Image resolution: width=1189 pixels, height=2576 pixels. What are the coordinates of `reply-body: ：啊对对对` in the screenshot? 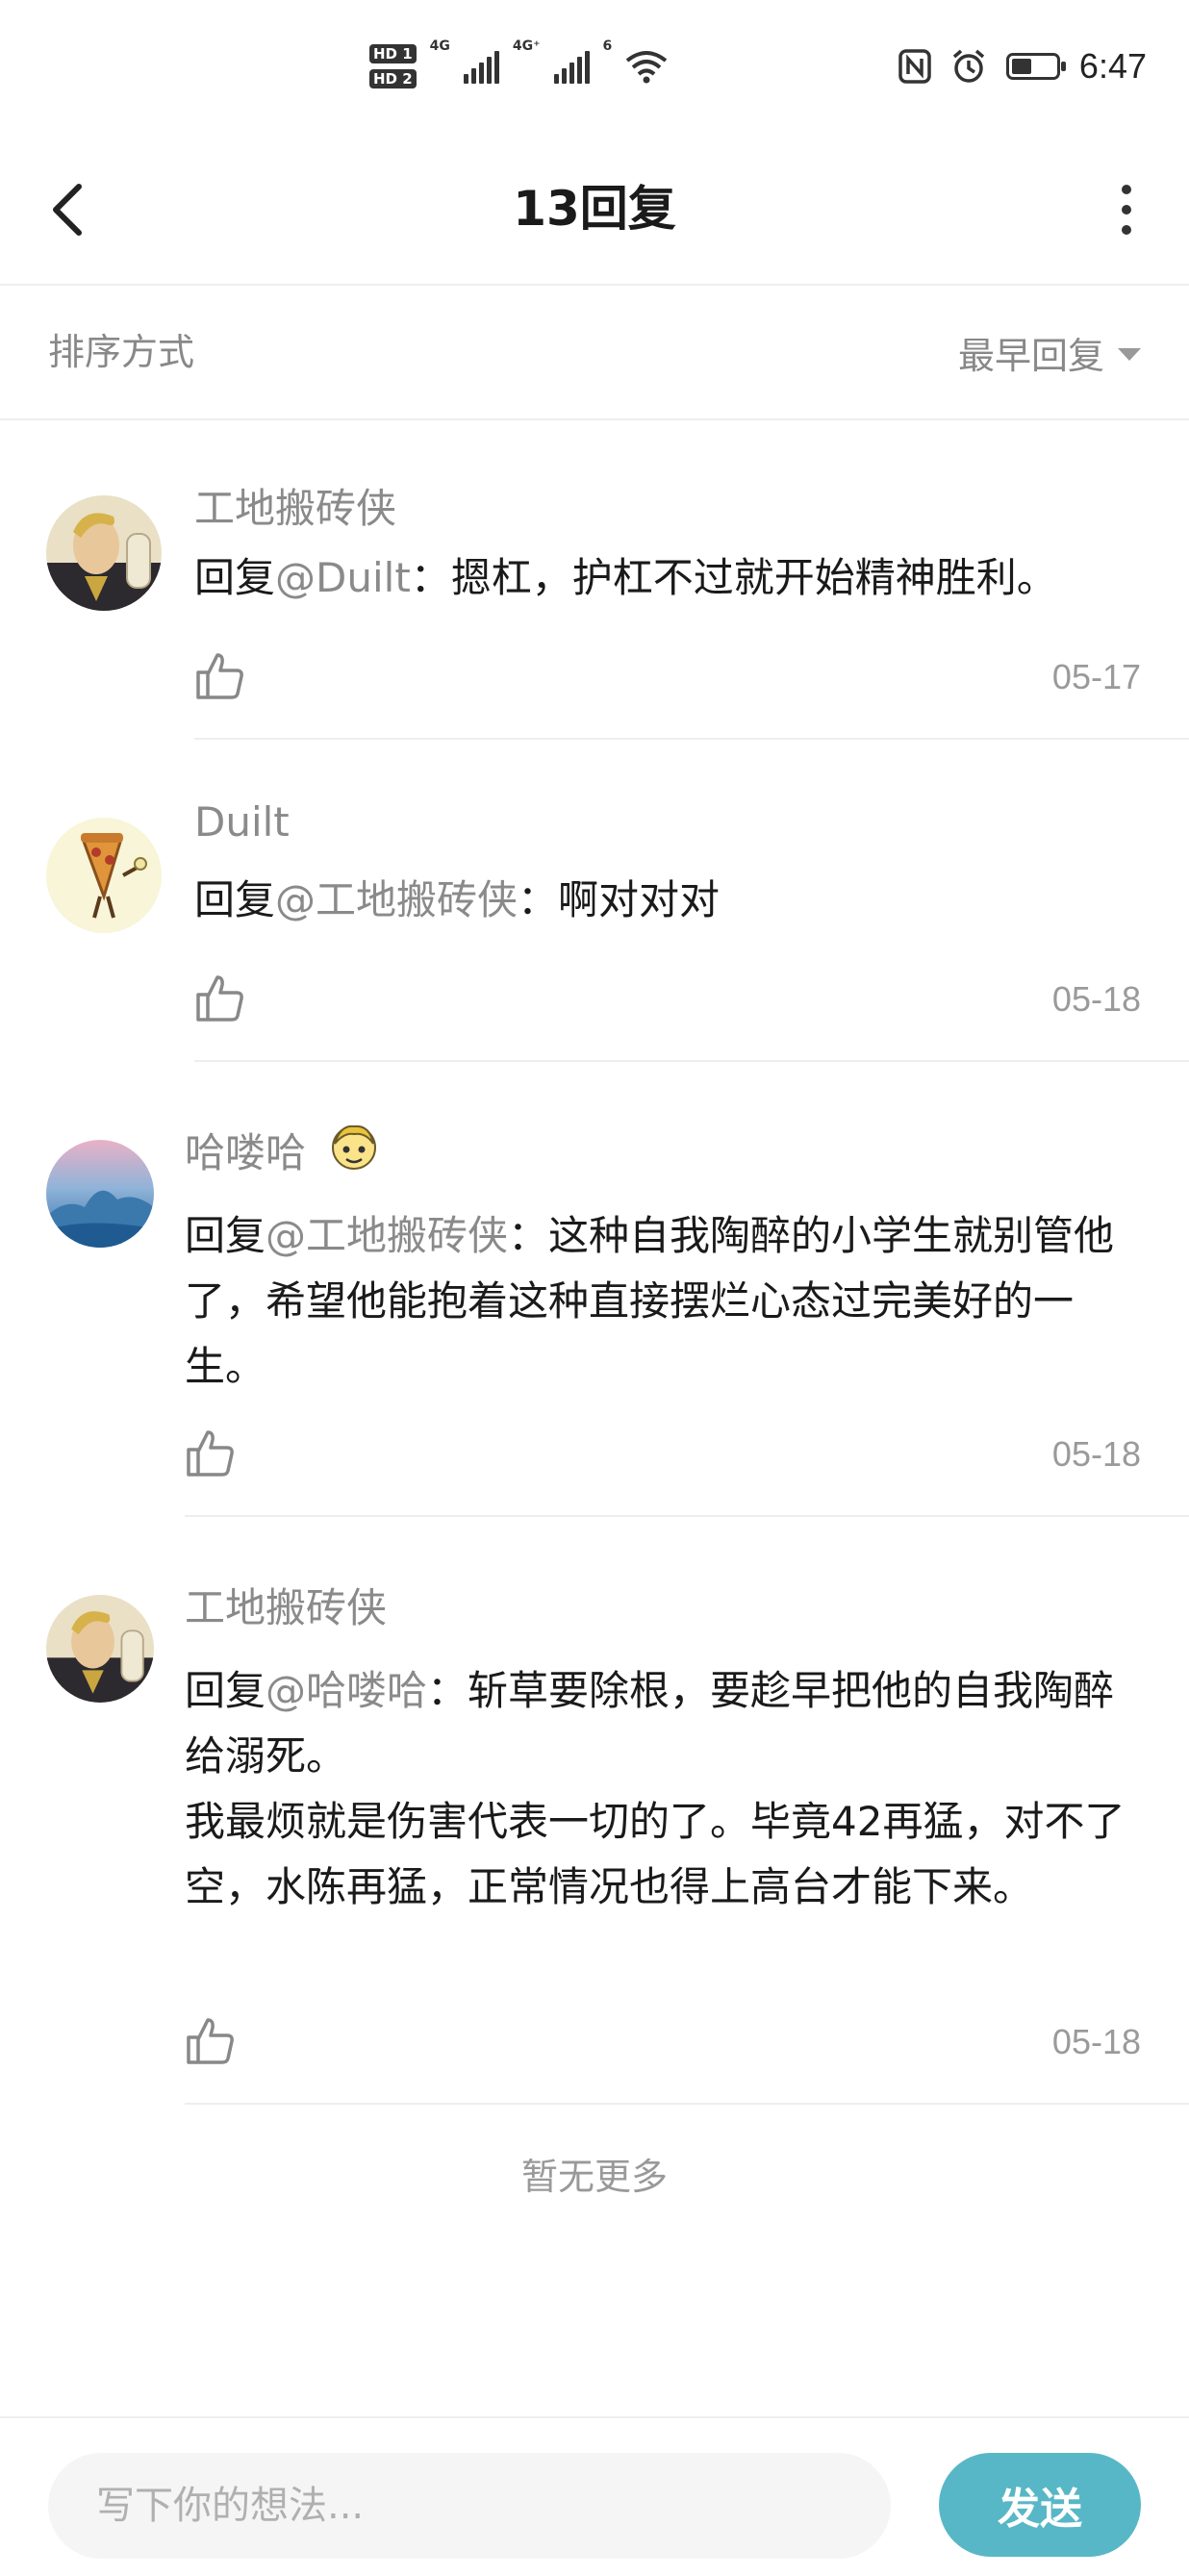 It's located at (619, 900).